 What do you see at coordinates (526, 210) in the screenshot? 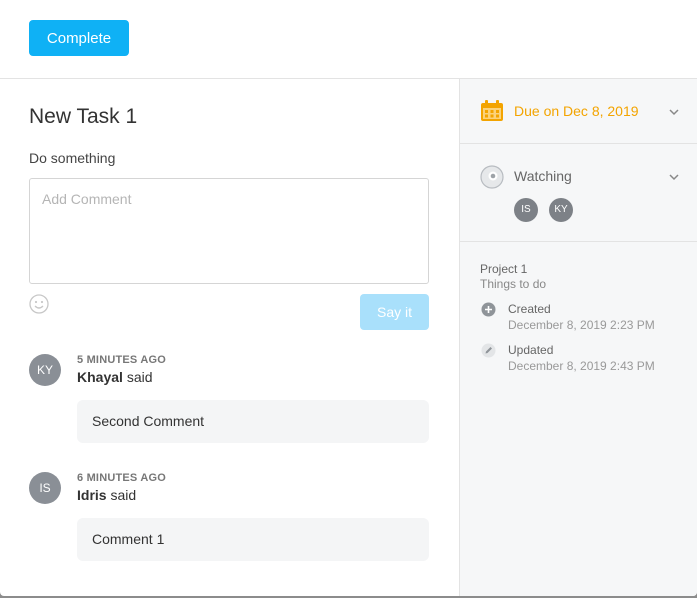
I see `watcher-avatar: IS` at bounding box center [526, 210].